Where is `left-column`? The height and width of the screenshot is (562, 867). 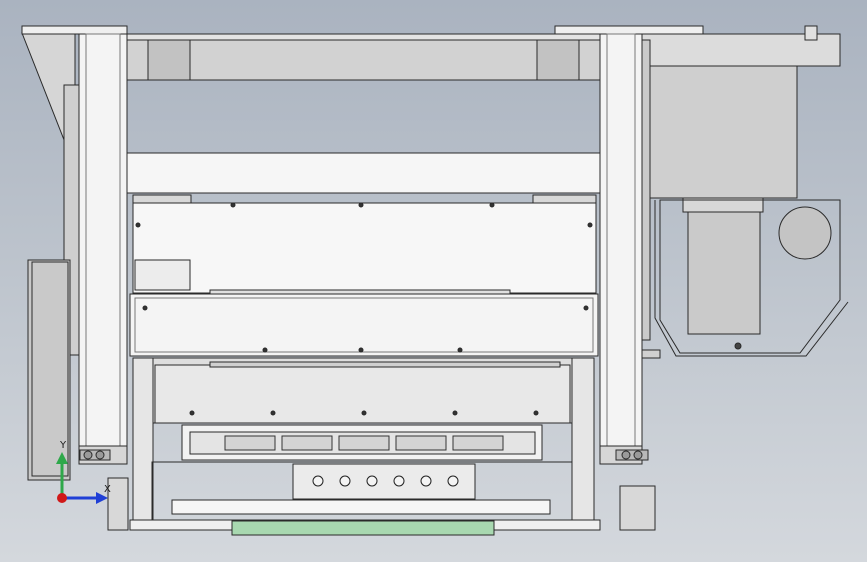
left-column is located at coordinates (103, 249).